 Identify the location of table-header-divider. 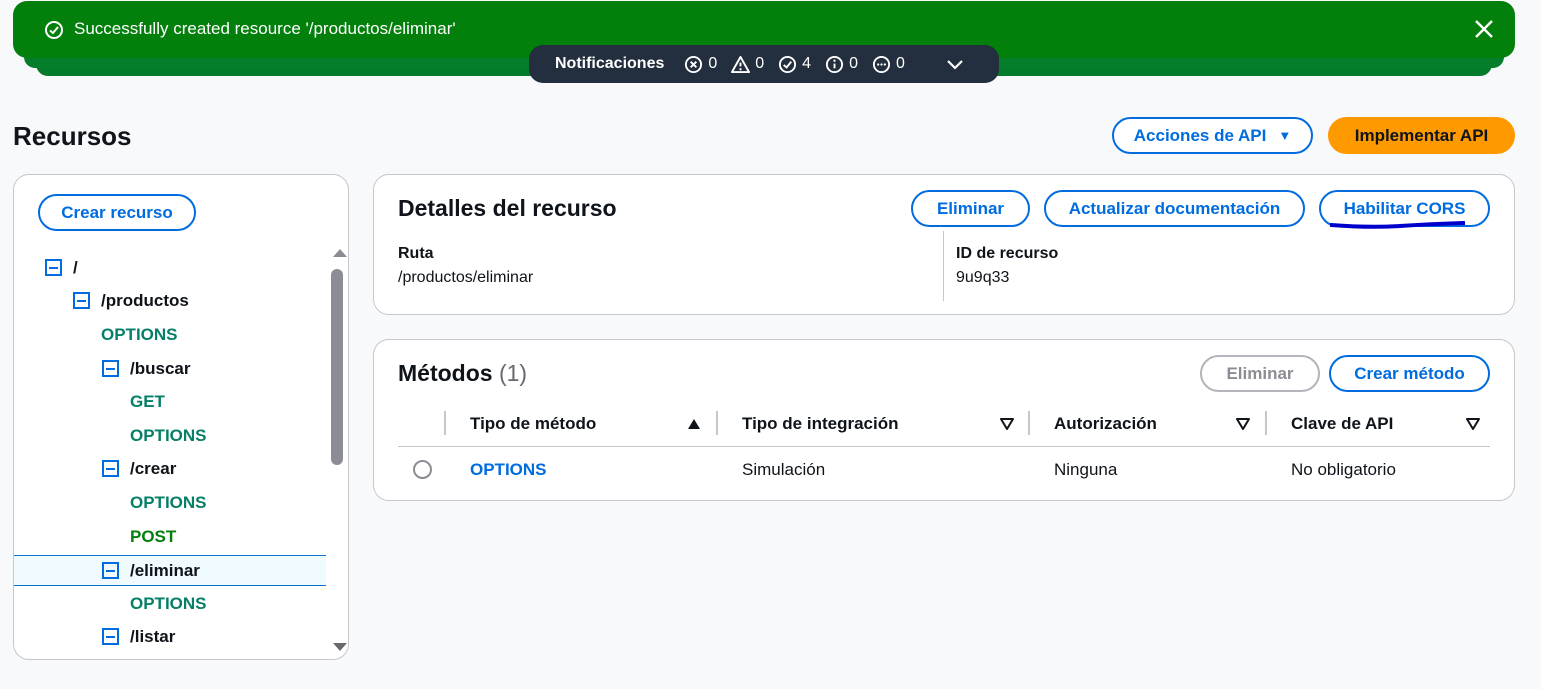
(944, 446).